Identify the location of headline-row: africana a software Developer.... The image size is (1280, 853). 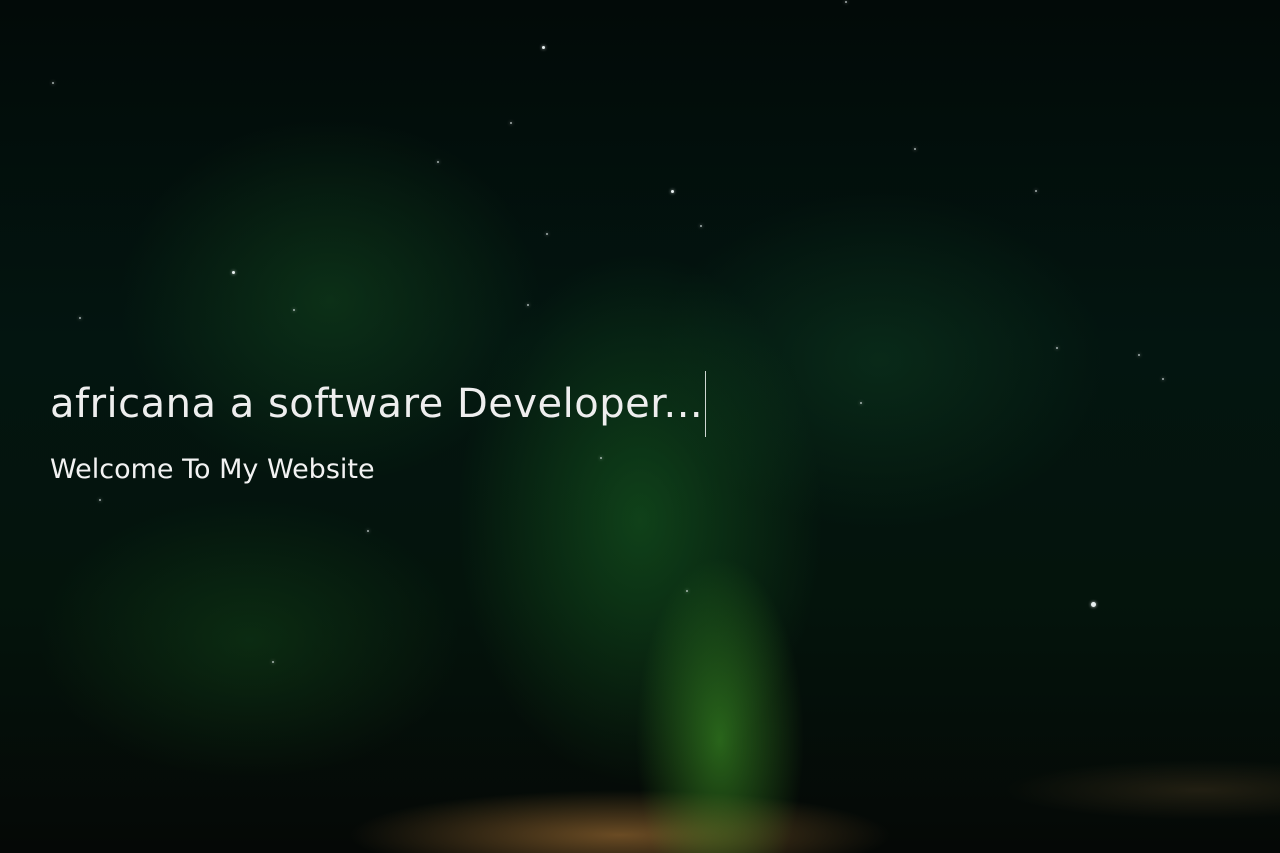
(378, 404).